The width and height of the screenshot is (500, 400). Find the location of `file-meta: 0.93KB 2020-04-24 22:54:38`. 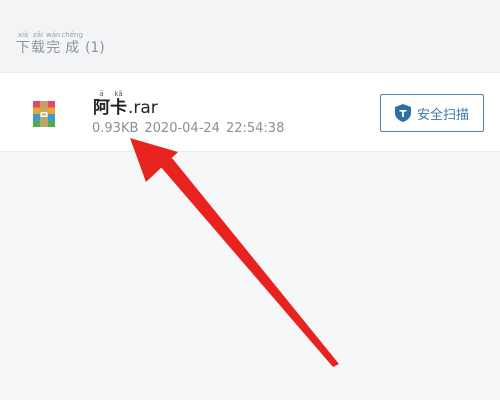

file-meta: 0.93KB 2020-04-24 22:54:38 is located at coordinates (191, 128).